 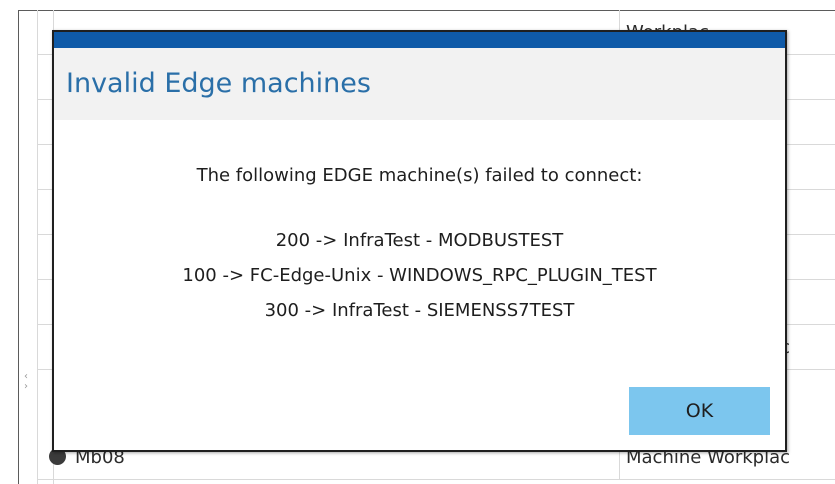 I want to click on failed-machine-item: 200 -> InfraTest - MODBUSTEST, so click(x=419, y=240).